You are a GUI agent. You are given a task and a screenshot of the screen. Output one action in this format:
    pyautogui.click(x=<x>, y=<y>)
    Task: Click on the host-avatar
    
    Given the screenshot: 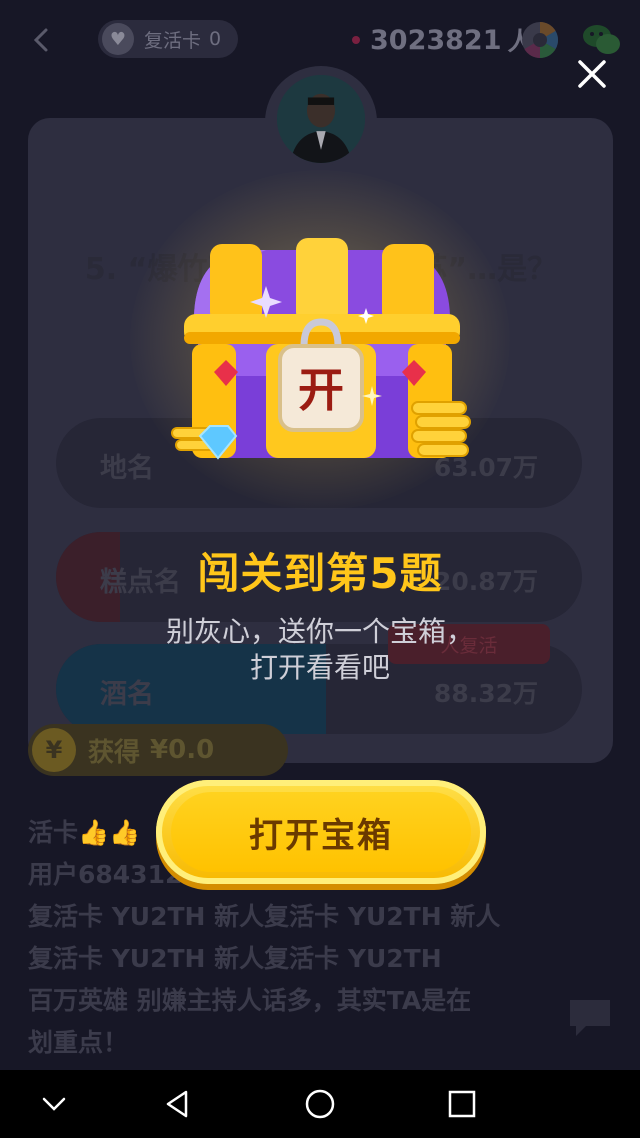 What is the action you would take?
    pyautogui.click(x=321, y=119)
    